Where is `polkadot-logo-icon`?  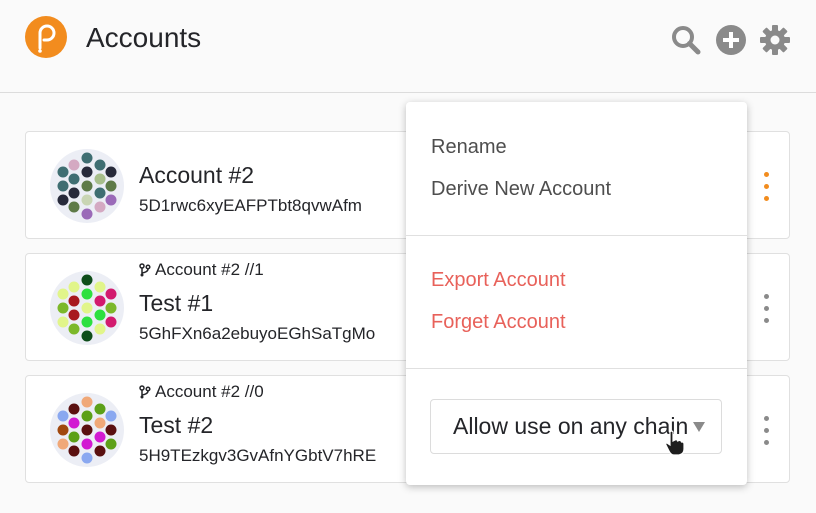
polkadot-logo-icon is located at coordinates (46, 37).